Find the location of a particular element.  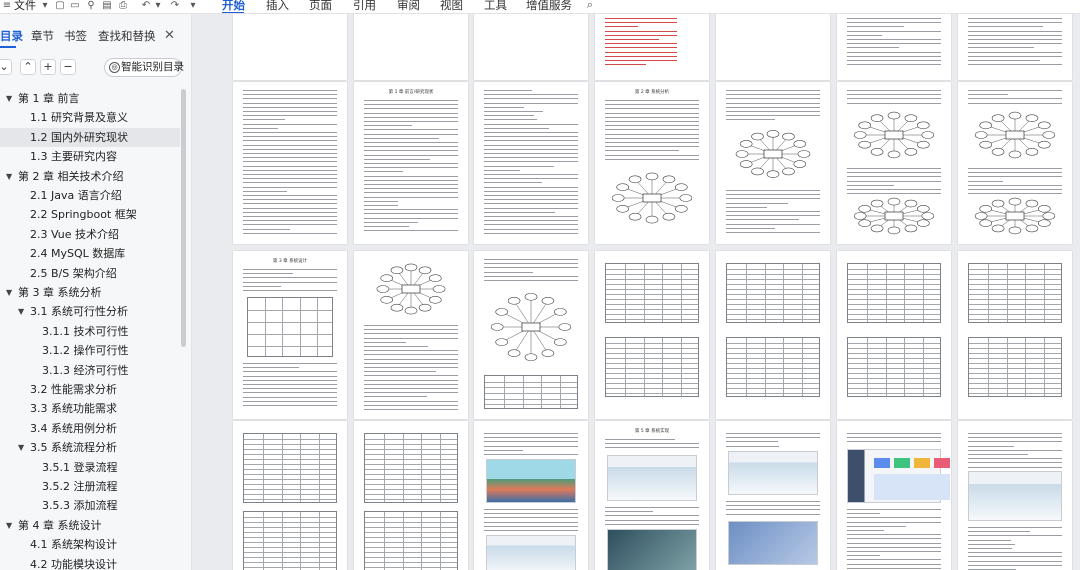

page-thumbnail: 第 3 章 系统设计 is located at coordinates (290, 335).